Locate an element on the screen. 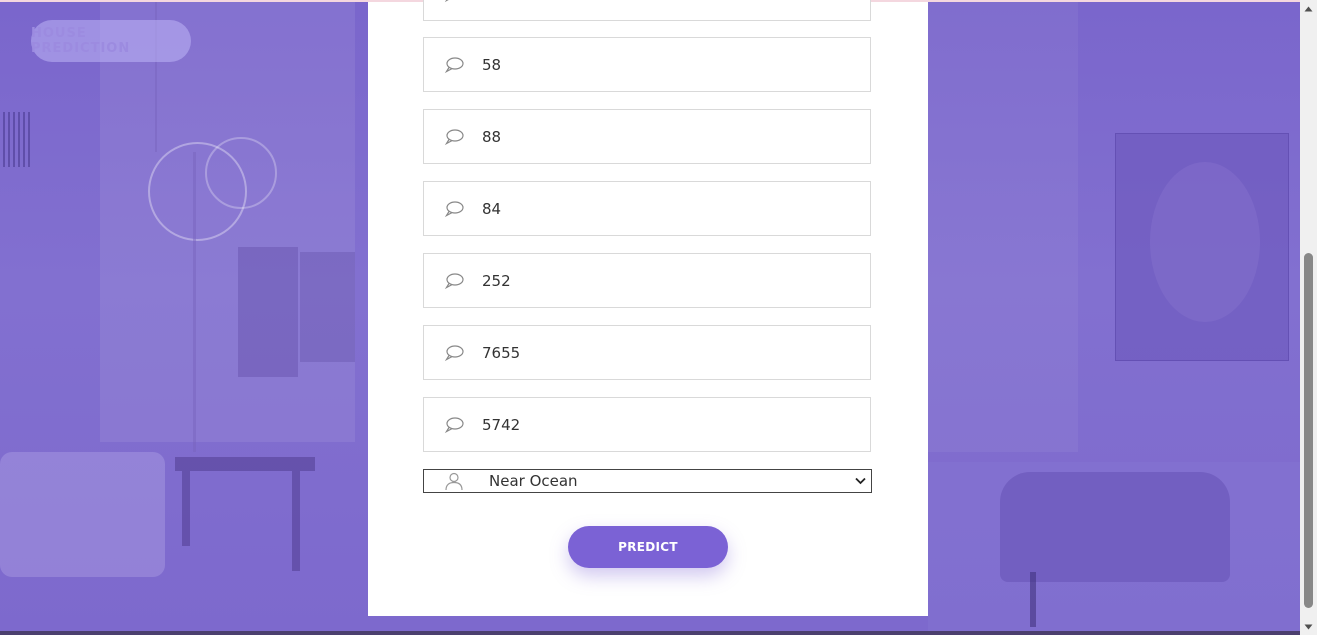 Image resolution: width=1317 pixels, height=635 pixels. input-field-partial is located at coordinates (647, 10).